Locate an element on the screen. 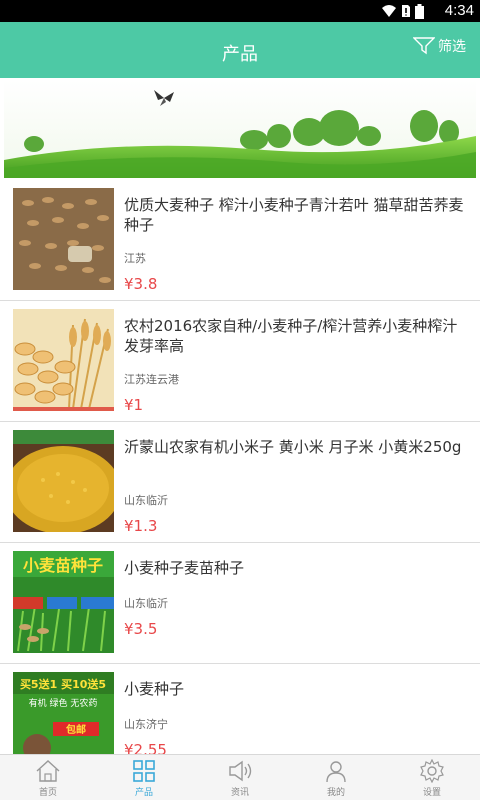  wheat-seed-promo-image: 买5送1 买10送5 有机 绿色 无农药 包邮 is located at coordinates (63, 713).